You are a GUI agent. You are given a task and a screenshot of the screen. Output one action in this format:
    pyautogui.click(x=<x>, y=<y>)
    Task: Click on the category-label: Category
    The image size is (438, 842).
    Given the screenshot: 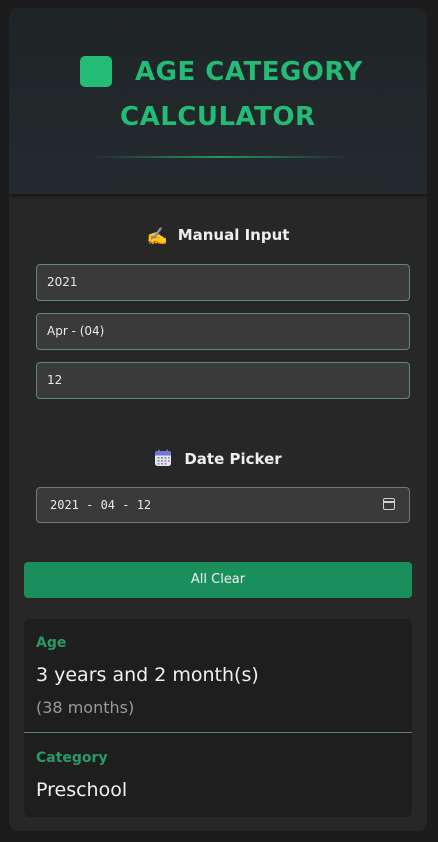 What is the action you would take?
    pyautogui.click(x=72, y=758)
    